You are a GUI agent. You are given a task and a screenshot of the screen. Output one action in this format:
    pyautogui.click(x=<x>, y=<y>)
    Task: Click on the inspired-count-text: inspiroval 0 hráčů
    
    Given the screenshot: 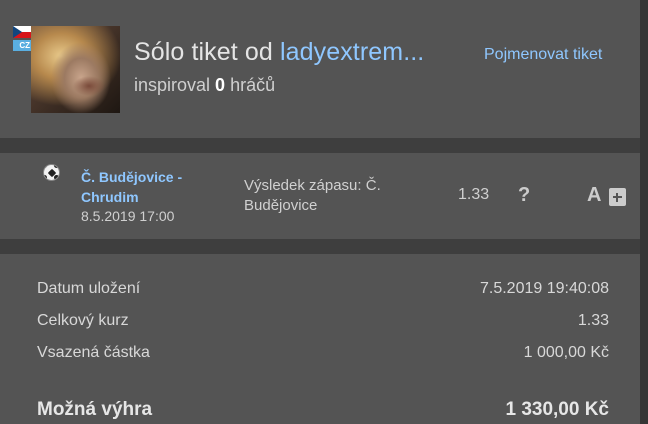 What is the action you would take?
    pyautogui.click(x=204, y=85)
    